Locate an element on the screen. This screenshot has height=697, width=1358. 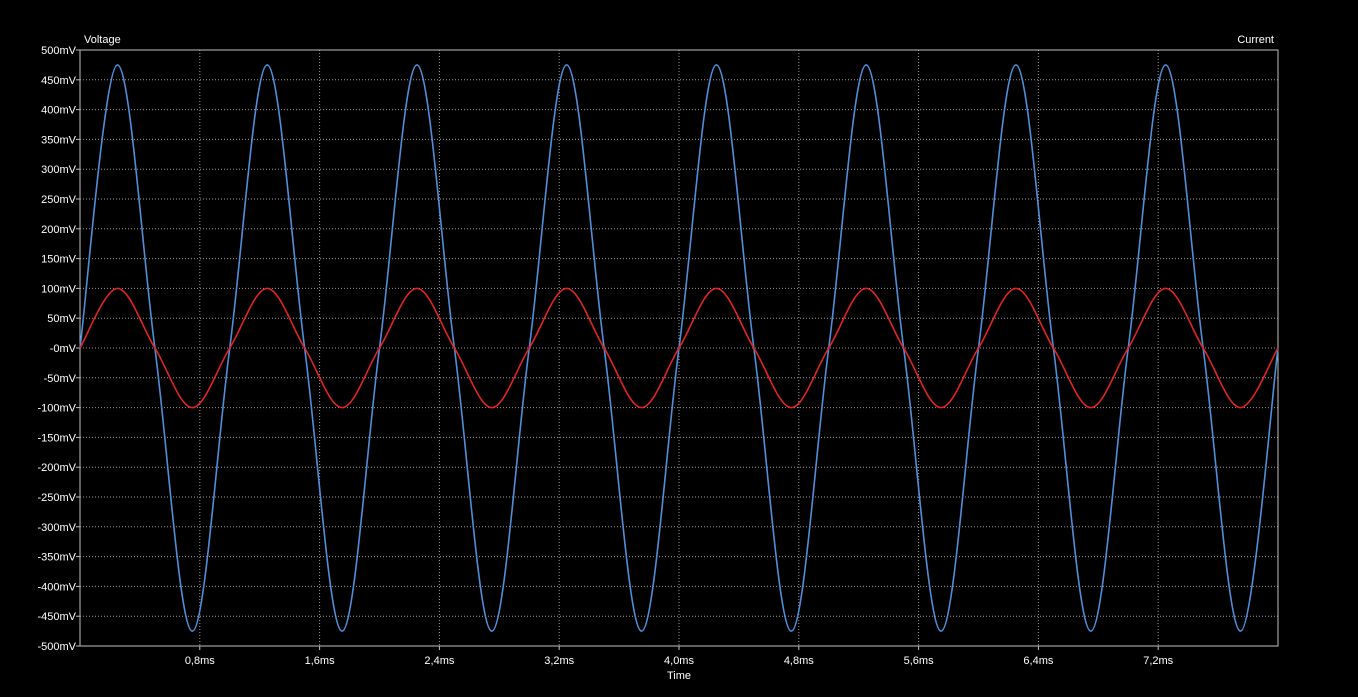
y-tick-label: 100mV is located at coordinates (59, 289).